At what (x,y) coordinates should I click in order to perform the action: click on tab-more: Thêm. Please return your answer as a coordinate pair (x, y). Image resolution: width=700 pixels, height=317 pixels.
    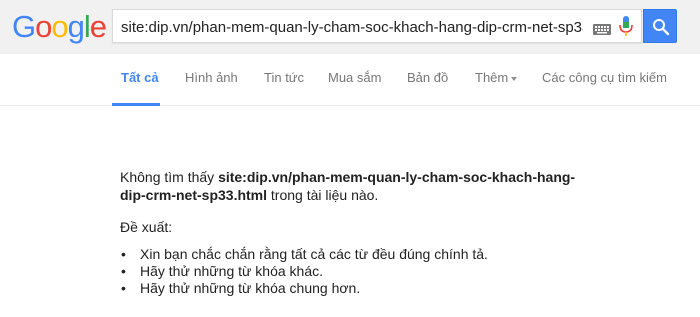
    Looking at the image, I should click on (496, 78).